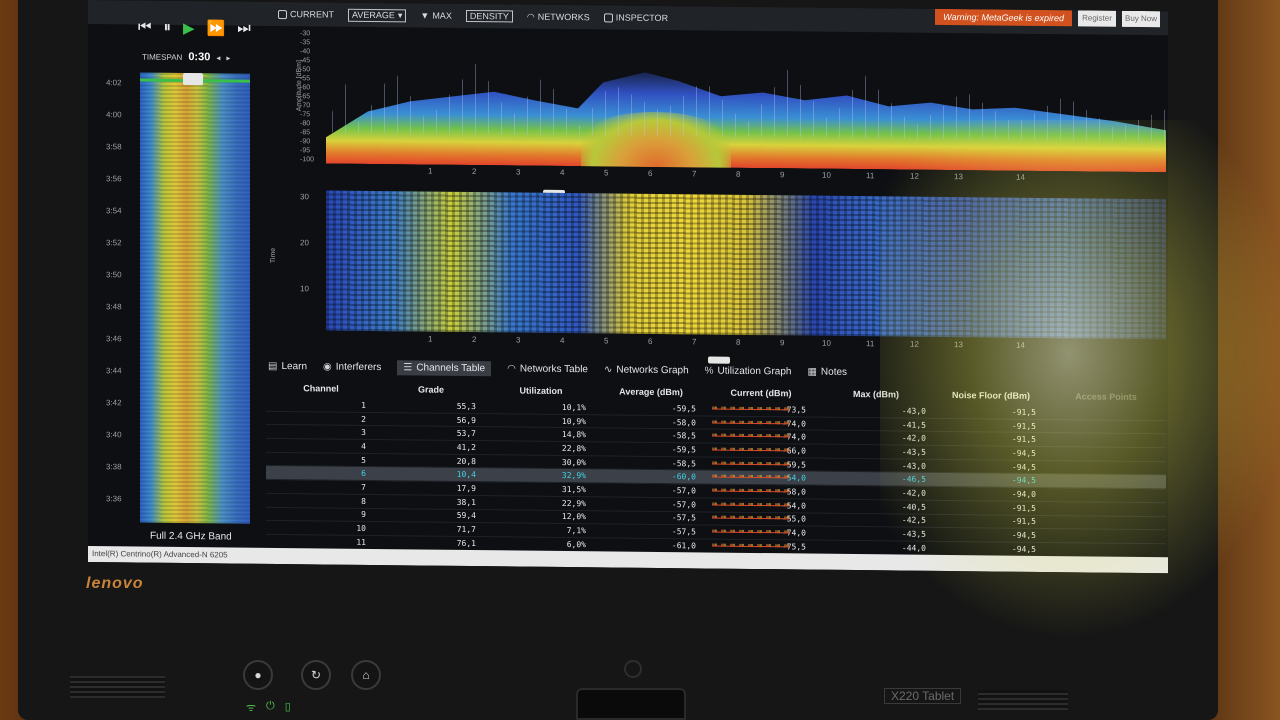  Describe the element at coordinates (991, 395) in the screenshot. I see `header-noise-floor: Noise Floor (dBm)` at that location.